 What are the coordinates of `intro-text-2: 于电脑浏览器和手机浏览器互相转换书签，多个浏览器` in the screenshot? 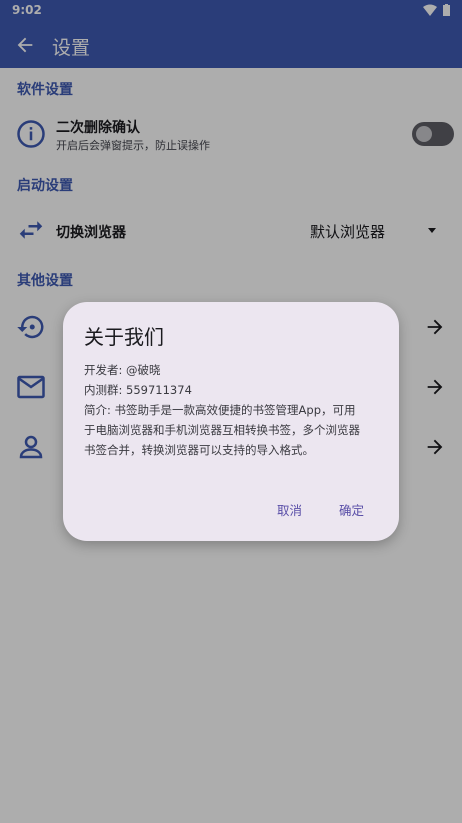 It's located at (222, 430).